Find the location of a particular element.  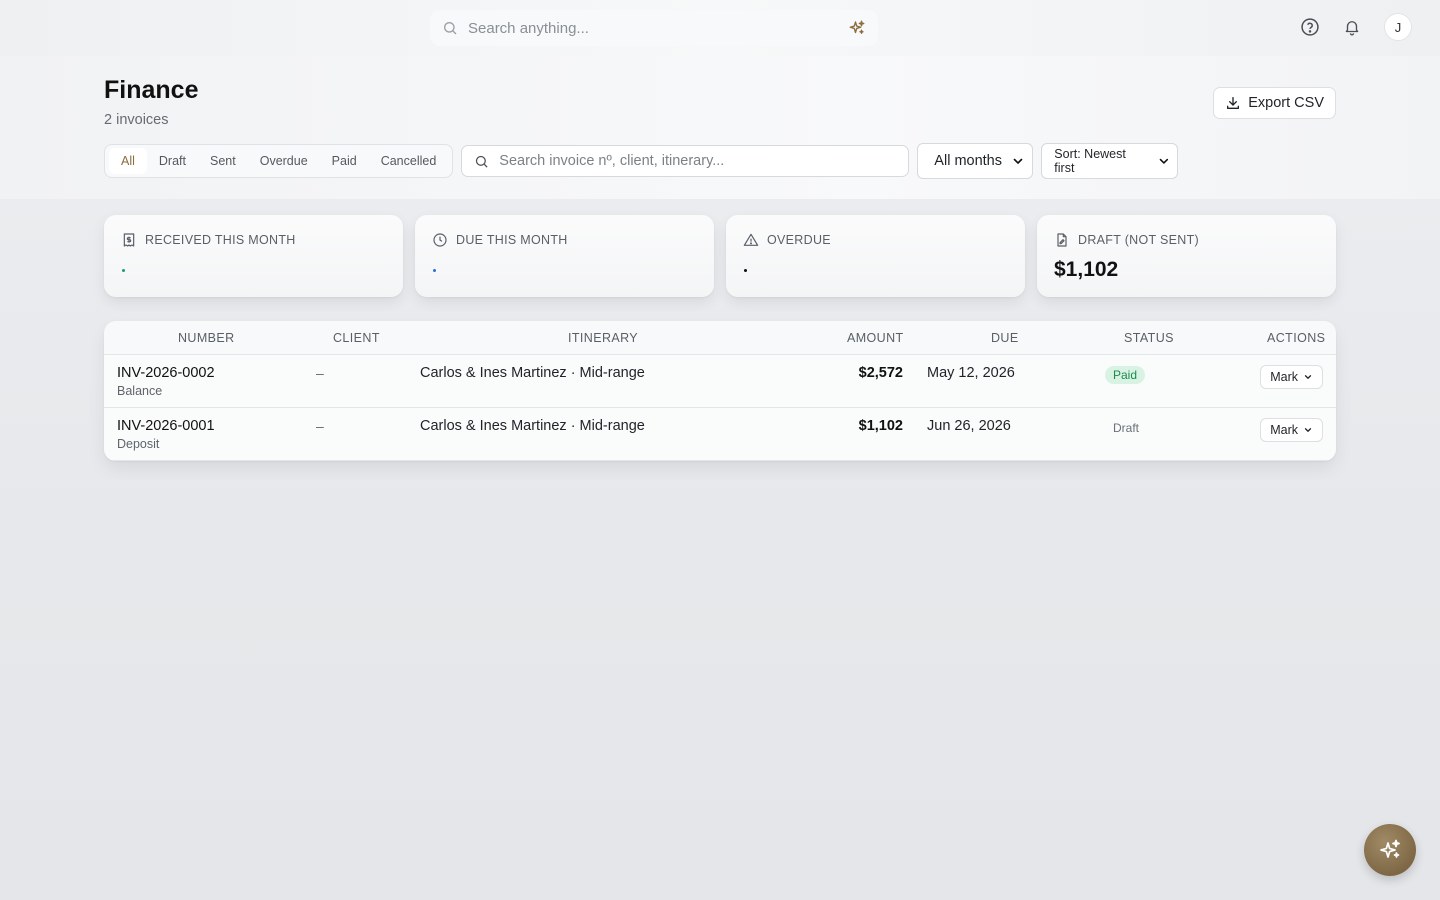

invoice-type: Balance is located at coordinates (140, 391).